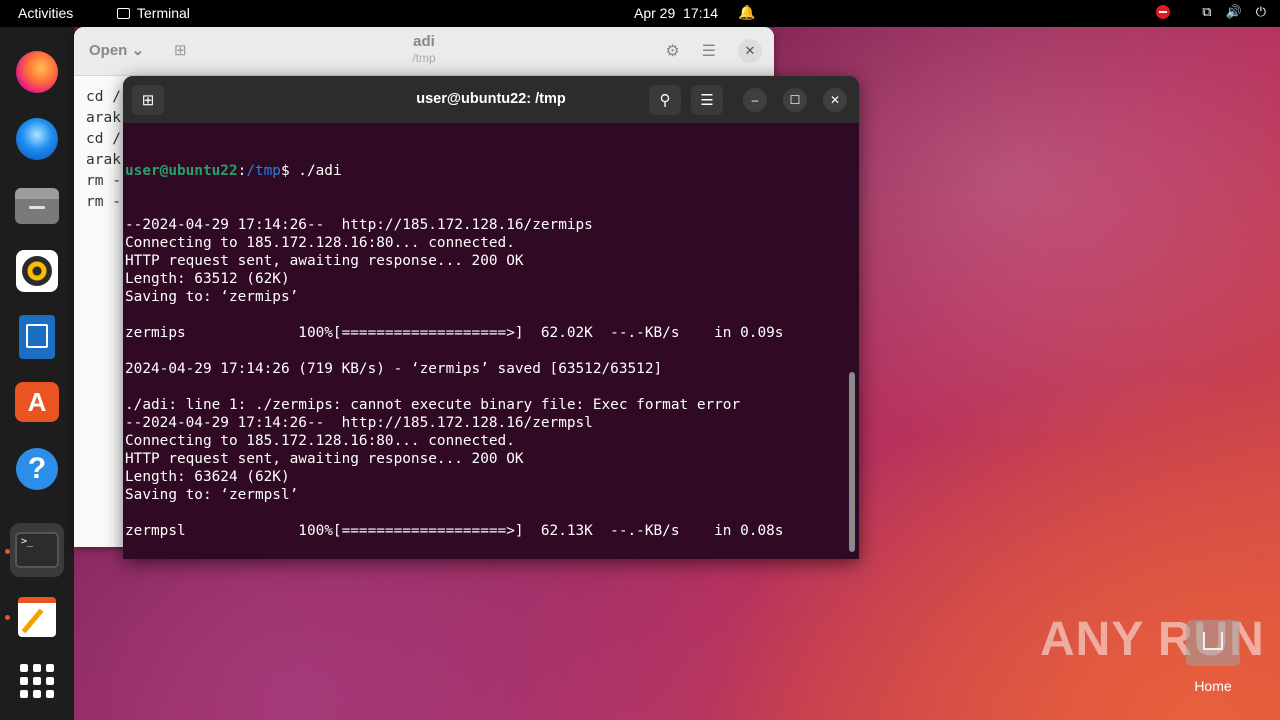  What do you see at coordinates (123, 13) in the screenshot?
I see `terminal-app-icon` at bounding box center [123, 13].